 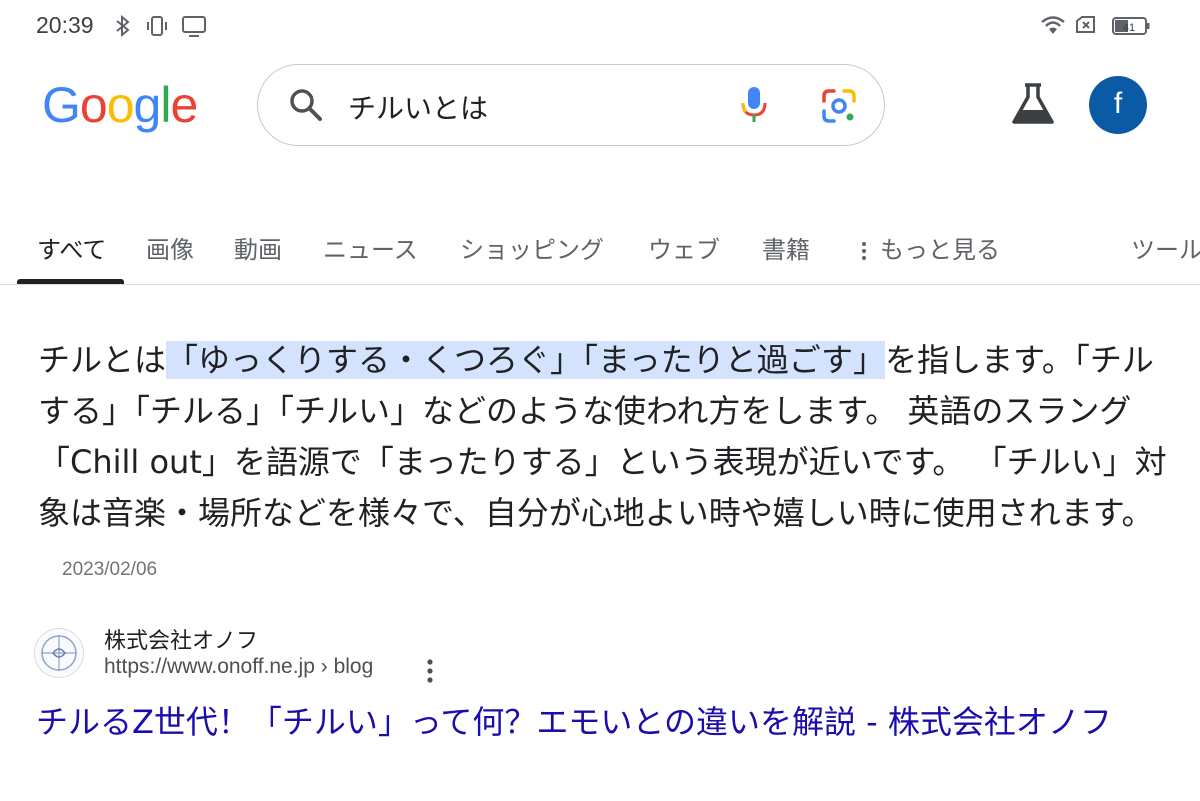 What do you see at coordinates (102, 360) in the screenshot?
I see `snippet-prefix: チルとは` at bounding box center [102, 360].